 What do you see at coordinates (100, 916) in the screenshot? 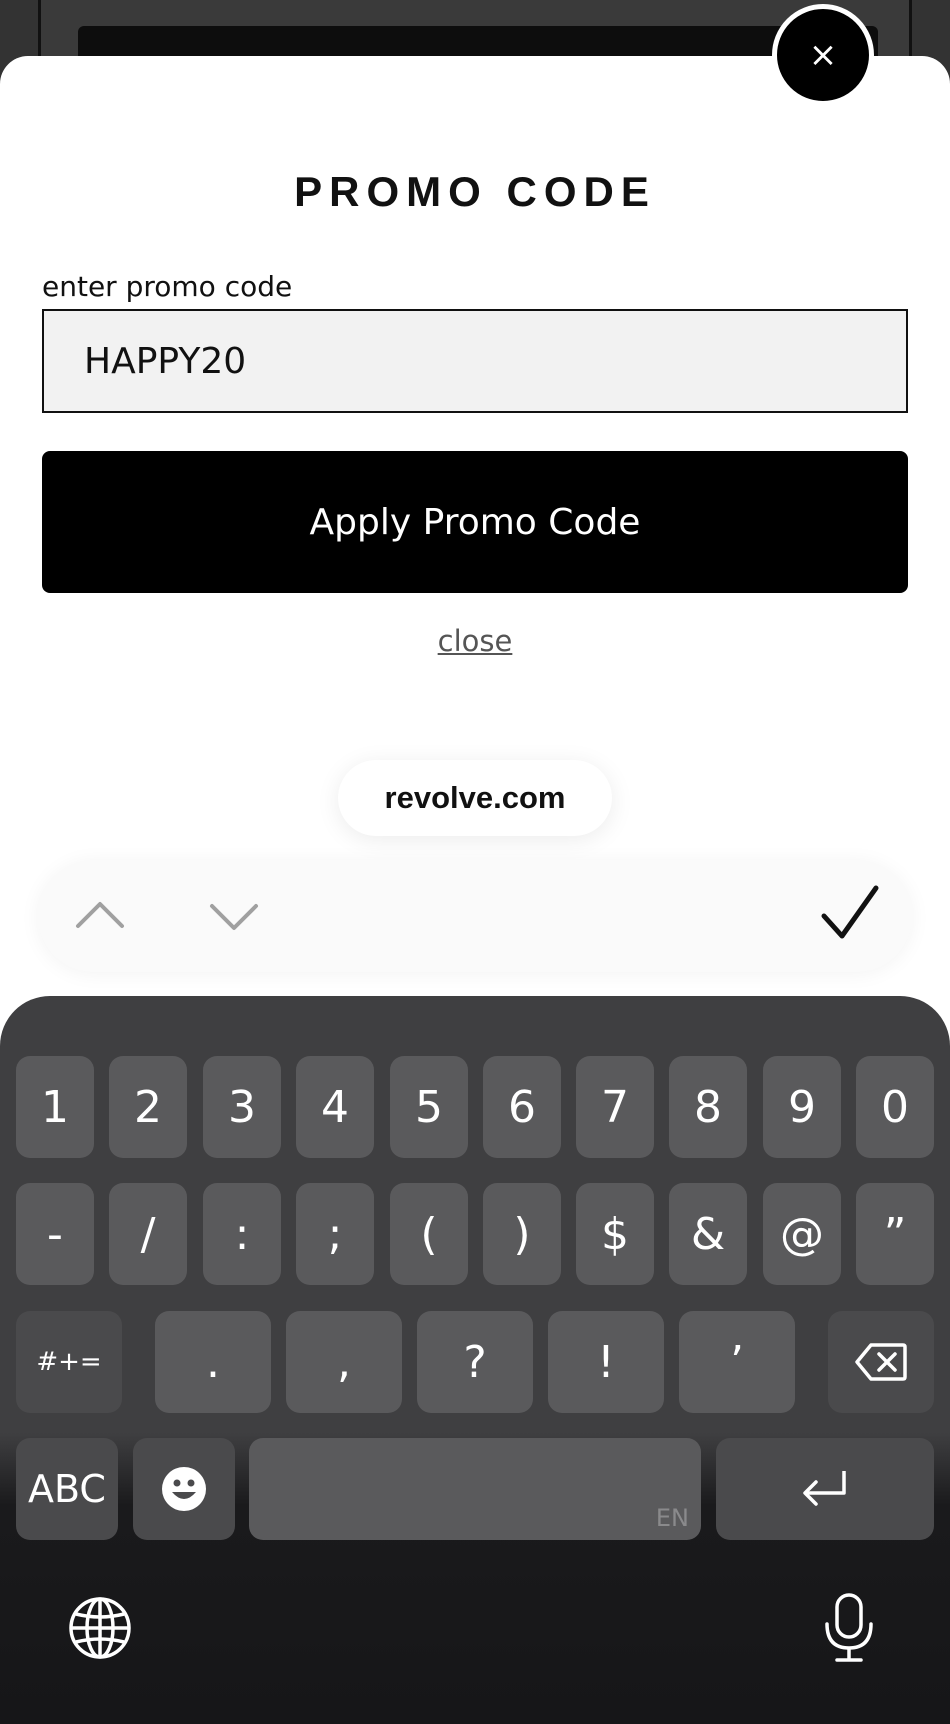
I see `chevron-up-icon` at bounding box center [100, 916].